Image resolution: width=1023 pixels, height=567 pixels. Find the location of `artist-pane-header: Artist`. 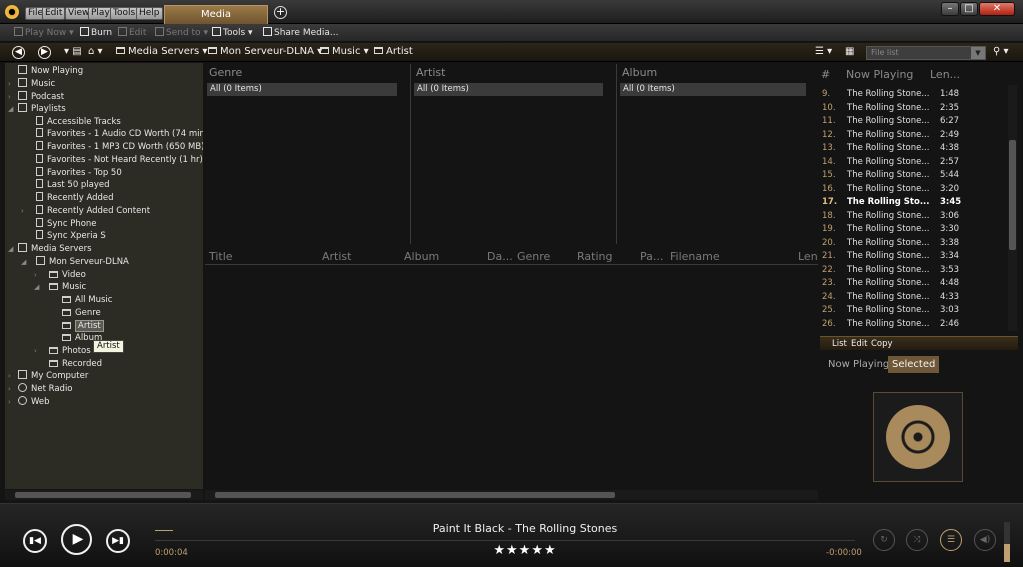

artist-pane-header: Artist is located at coordinates (430, 72).